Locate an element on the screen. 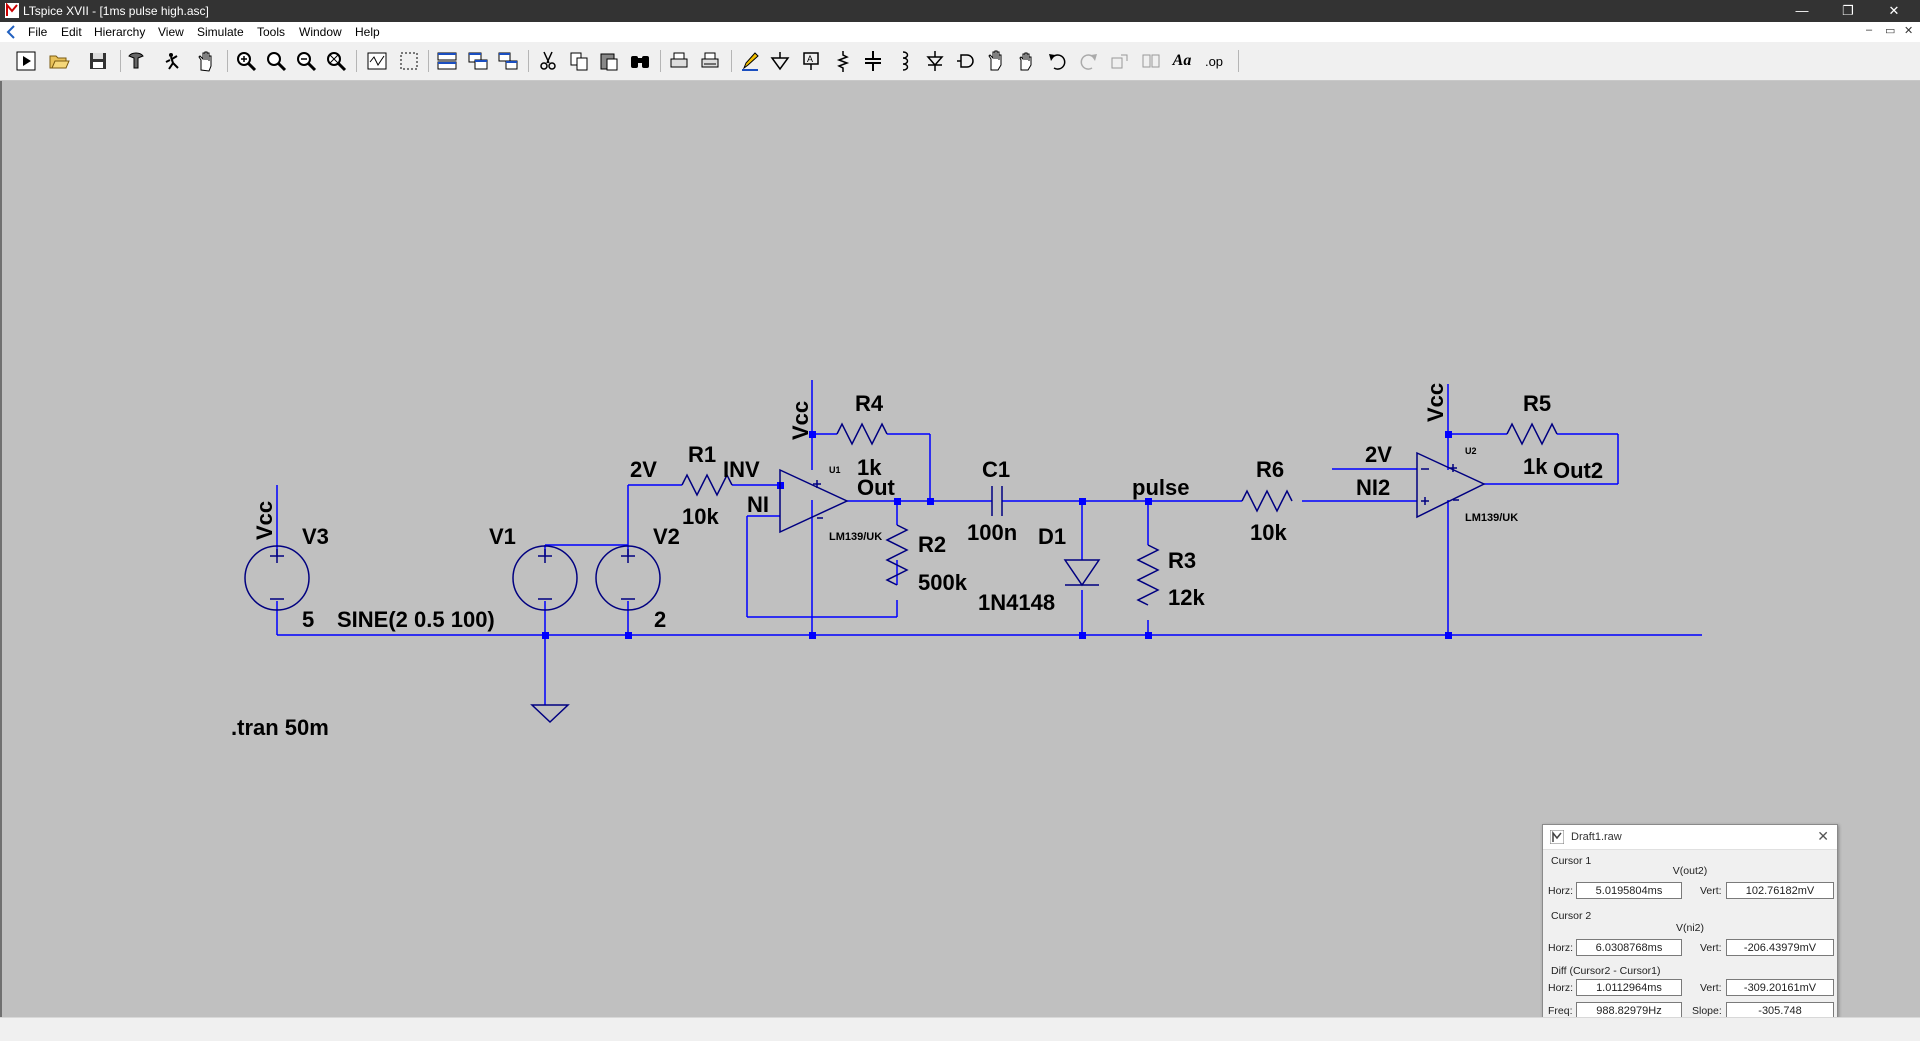  zoom-out-icon is located at coordinates (306, 61).